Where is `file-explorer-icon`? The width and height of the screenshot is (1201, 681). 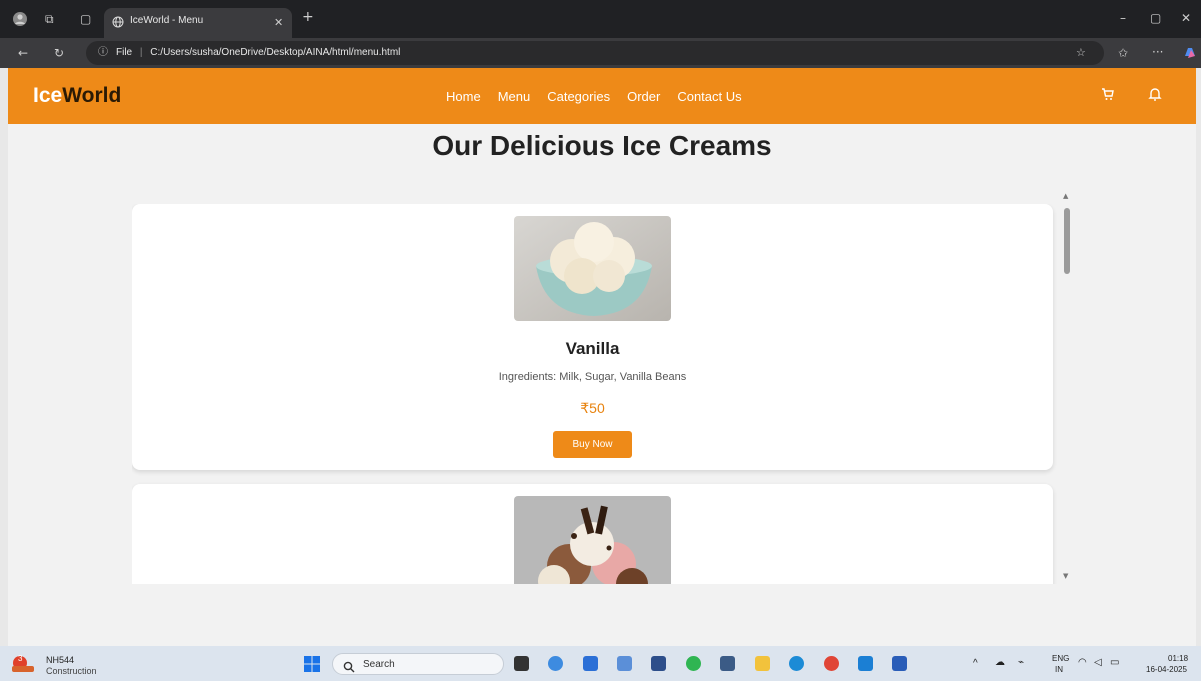
file-explorer-icon is located at coordinates (762, 663).